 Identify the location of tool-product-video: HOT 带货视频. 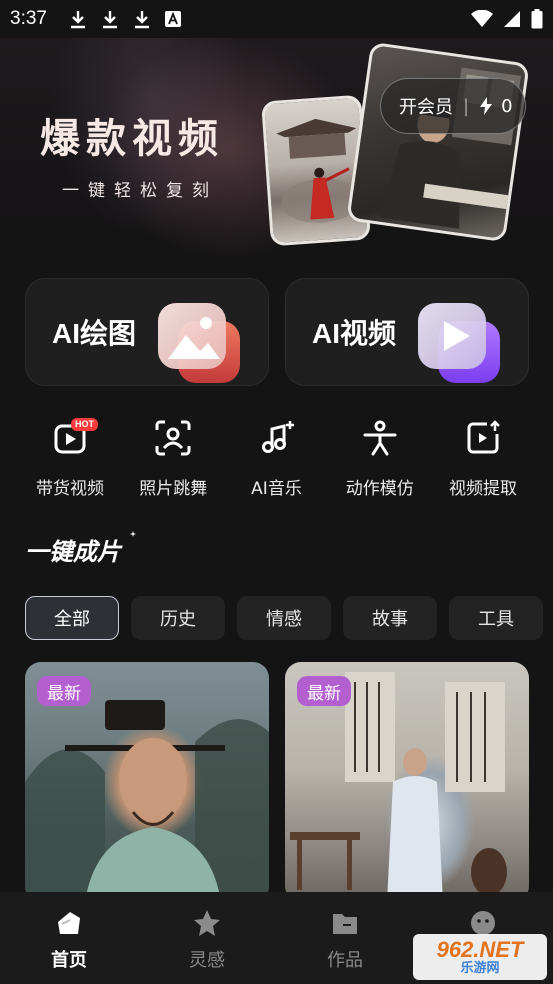
(70, 463).